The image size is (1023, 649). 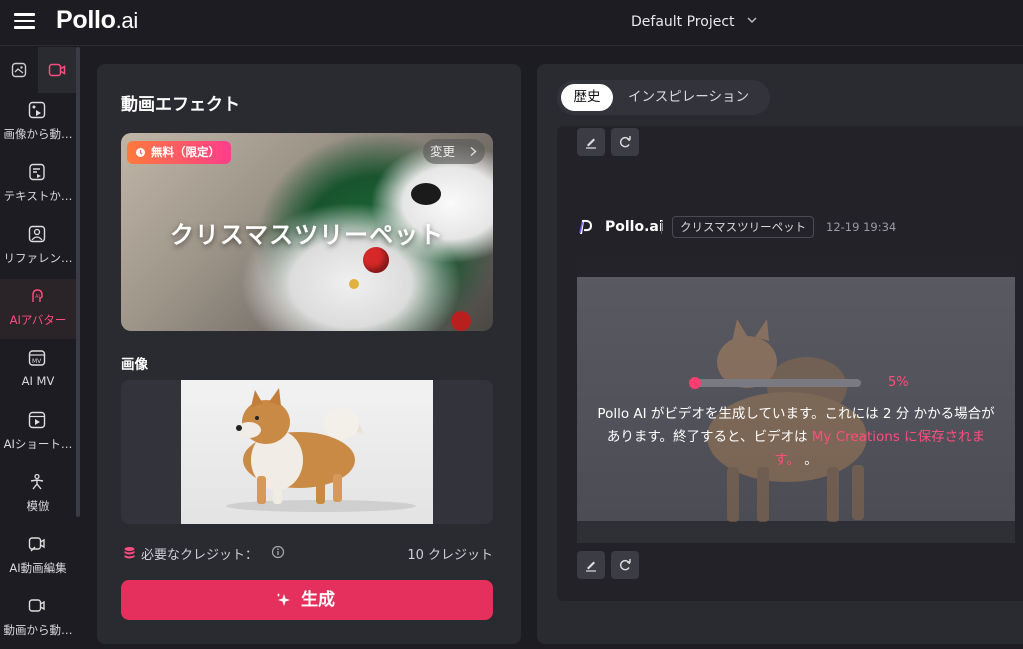 I want to click on sidebar-item-label: AI動画編集, so click(x=38, y=568).